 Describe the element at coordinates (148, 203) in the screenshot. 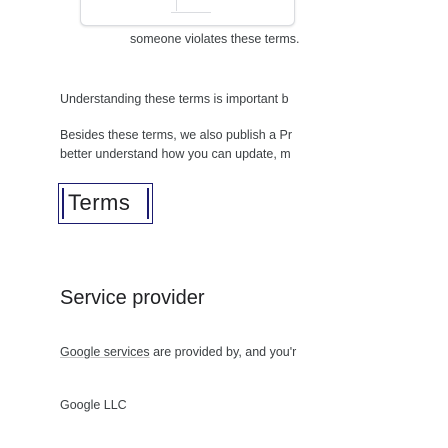

I see `box-right-bar` at that location.